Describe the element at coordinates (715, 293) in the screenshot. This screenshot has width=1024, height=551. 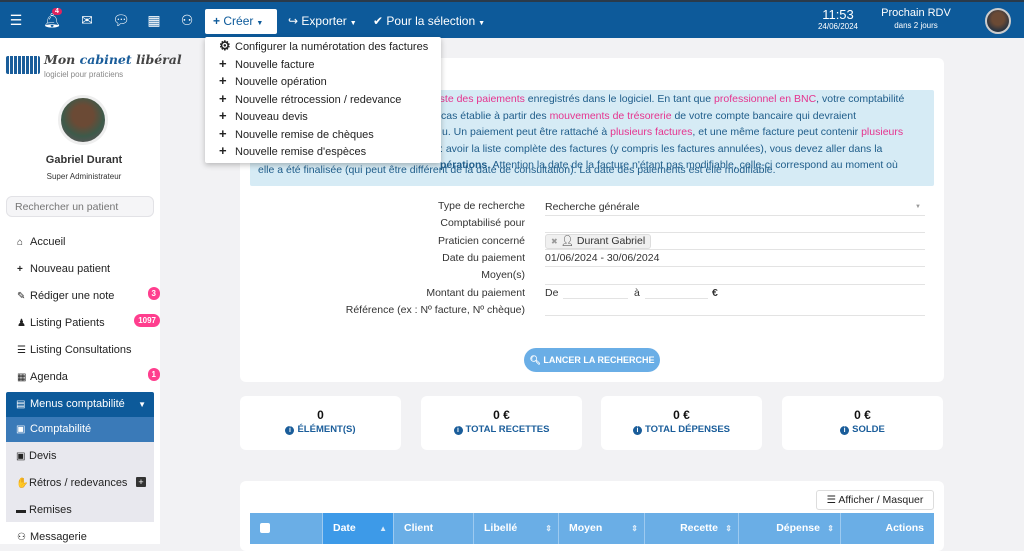
I see `currency-label: €` at that location.